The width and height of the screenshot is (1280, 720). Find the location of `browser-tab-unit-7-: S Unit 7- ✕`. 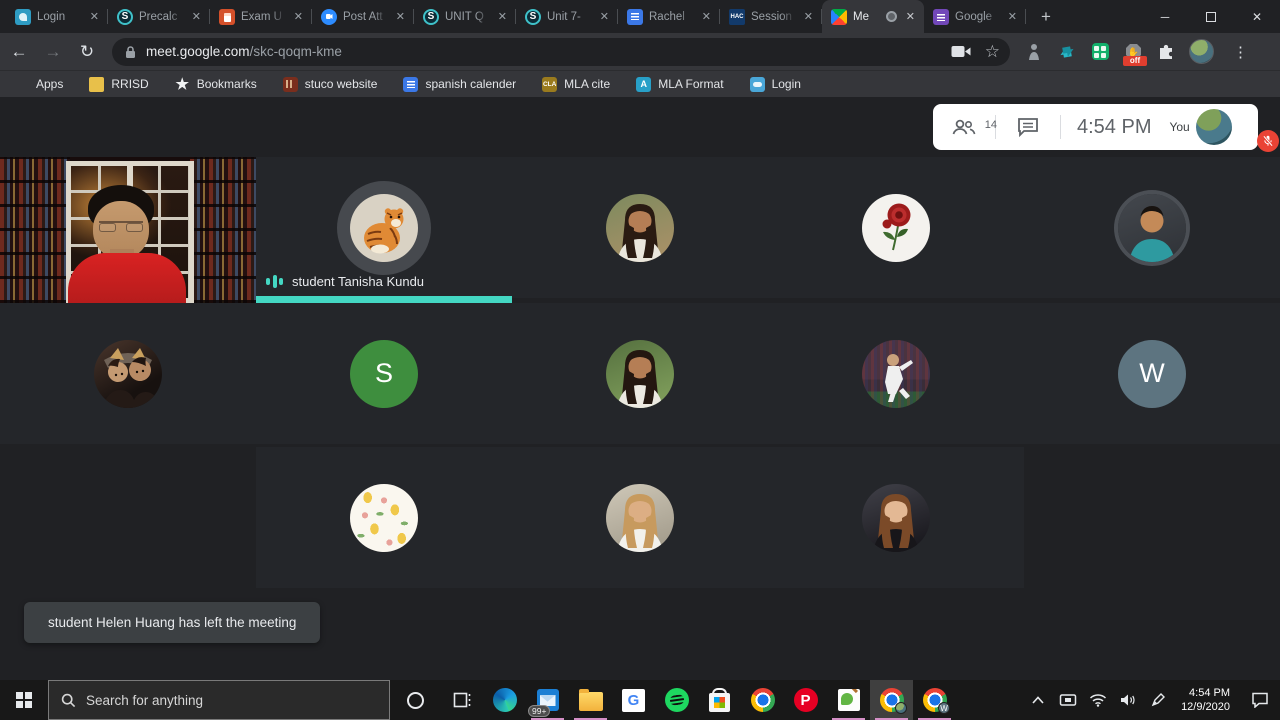

browser-tab-unit-7-: S Unit 7- ✕ is located at coordinates (567, 16).